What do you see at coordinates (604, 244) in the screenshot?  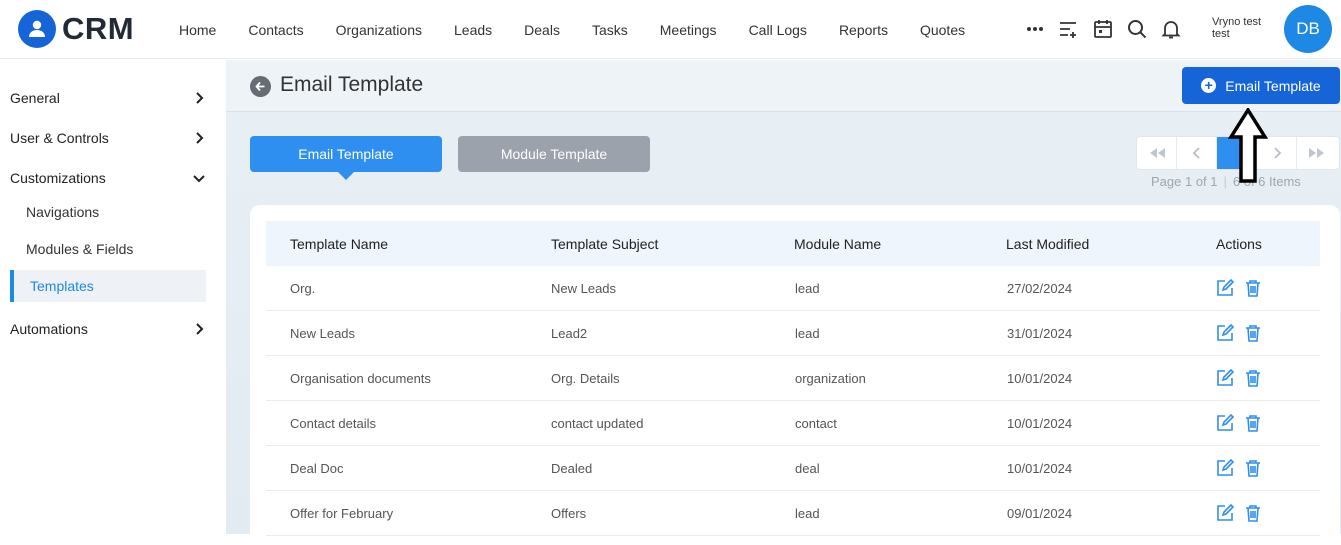 I see `col-template-subject: Template Subject` at bounding box center [604, 244].